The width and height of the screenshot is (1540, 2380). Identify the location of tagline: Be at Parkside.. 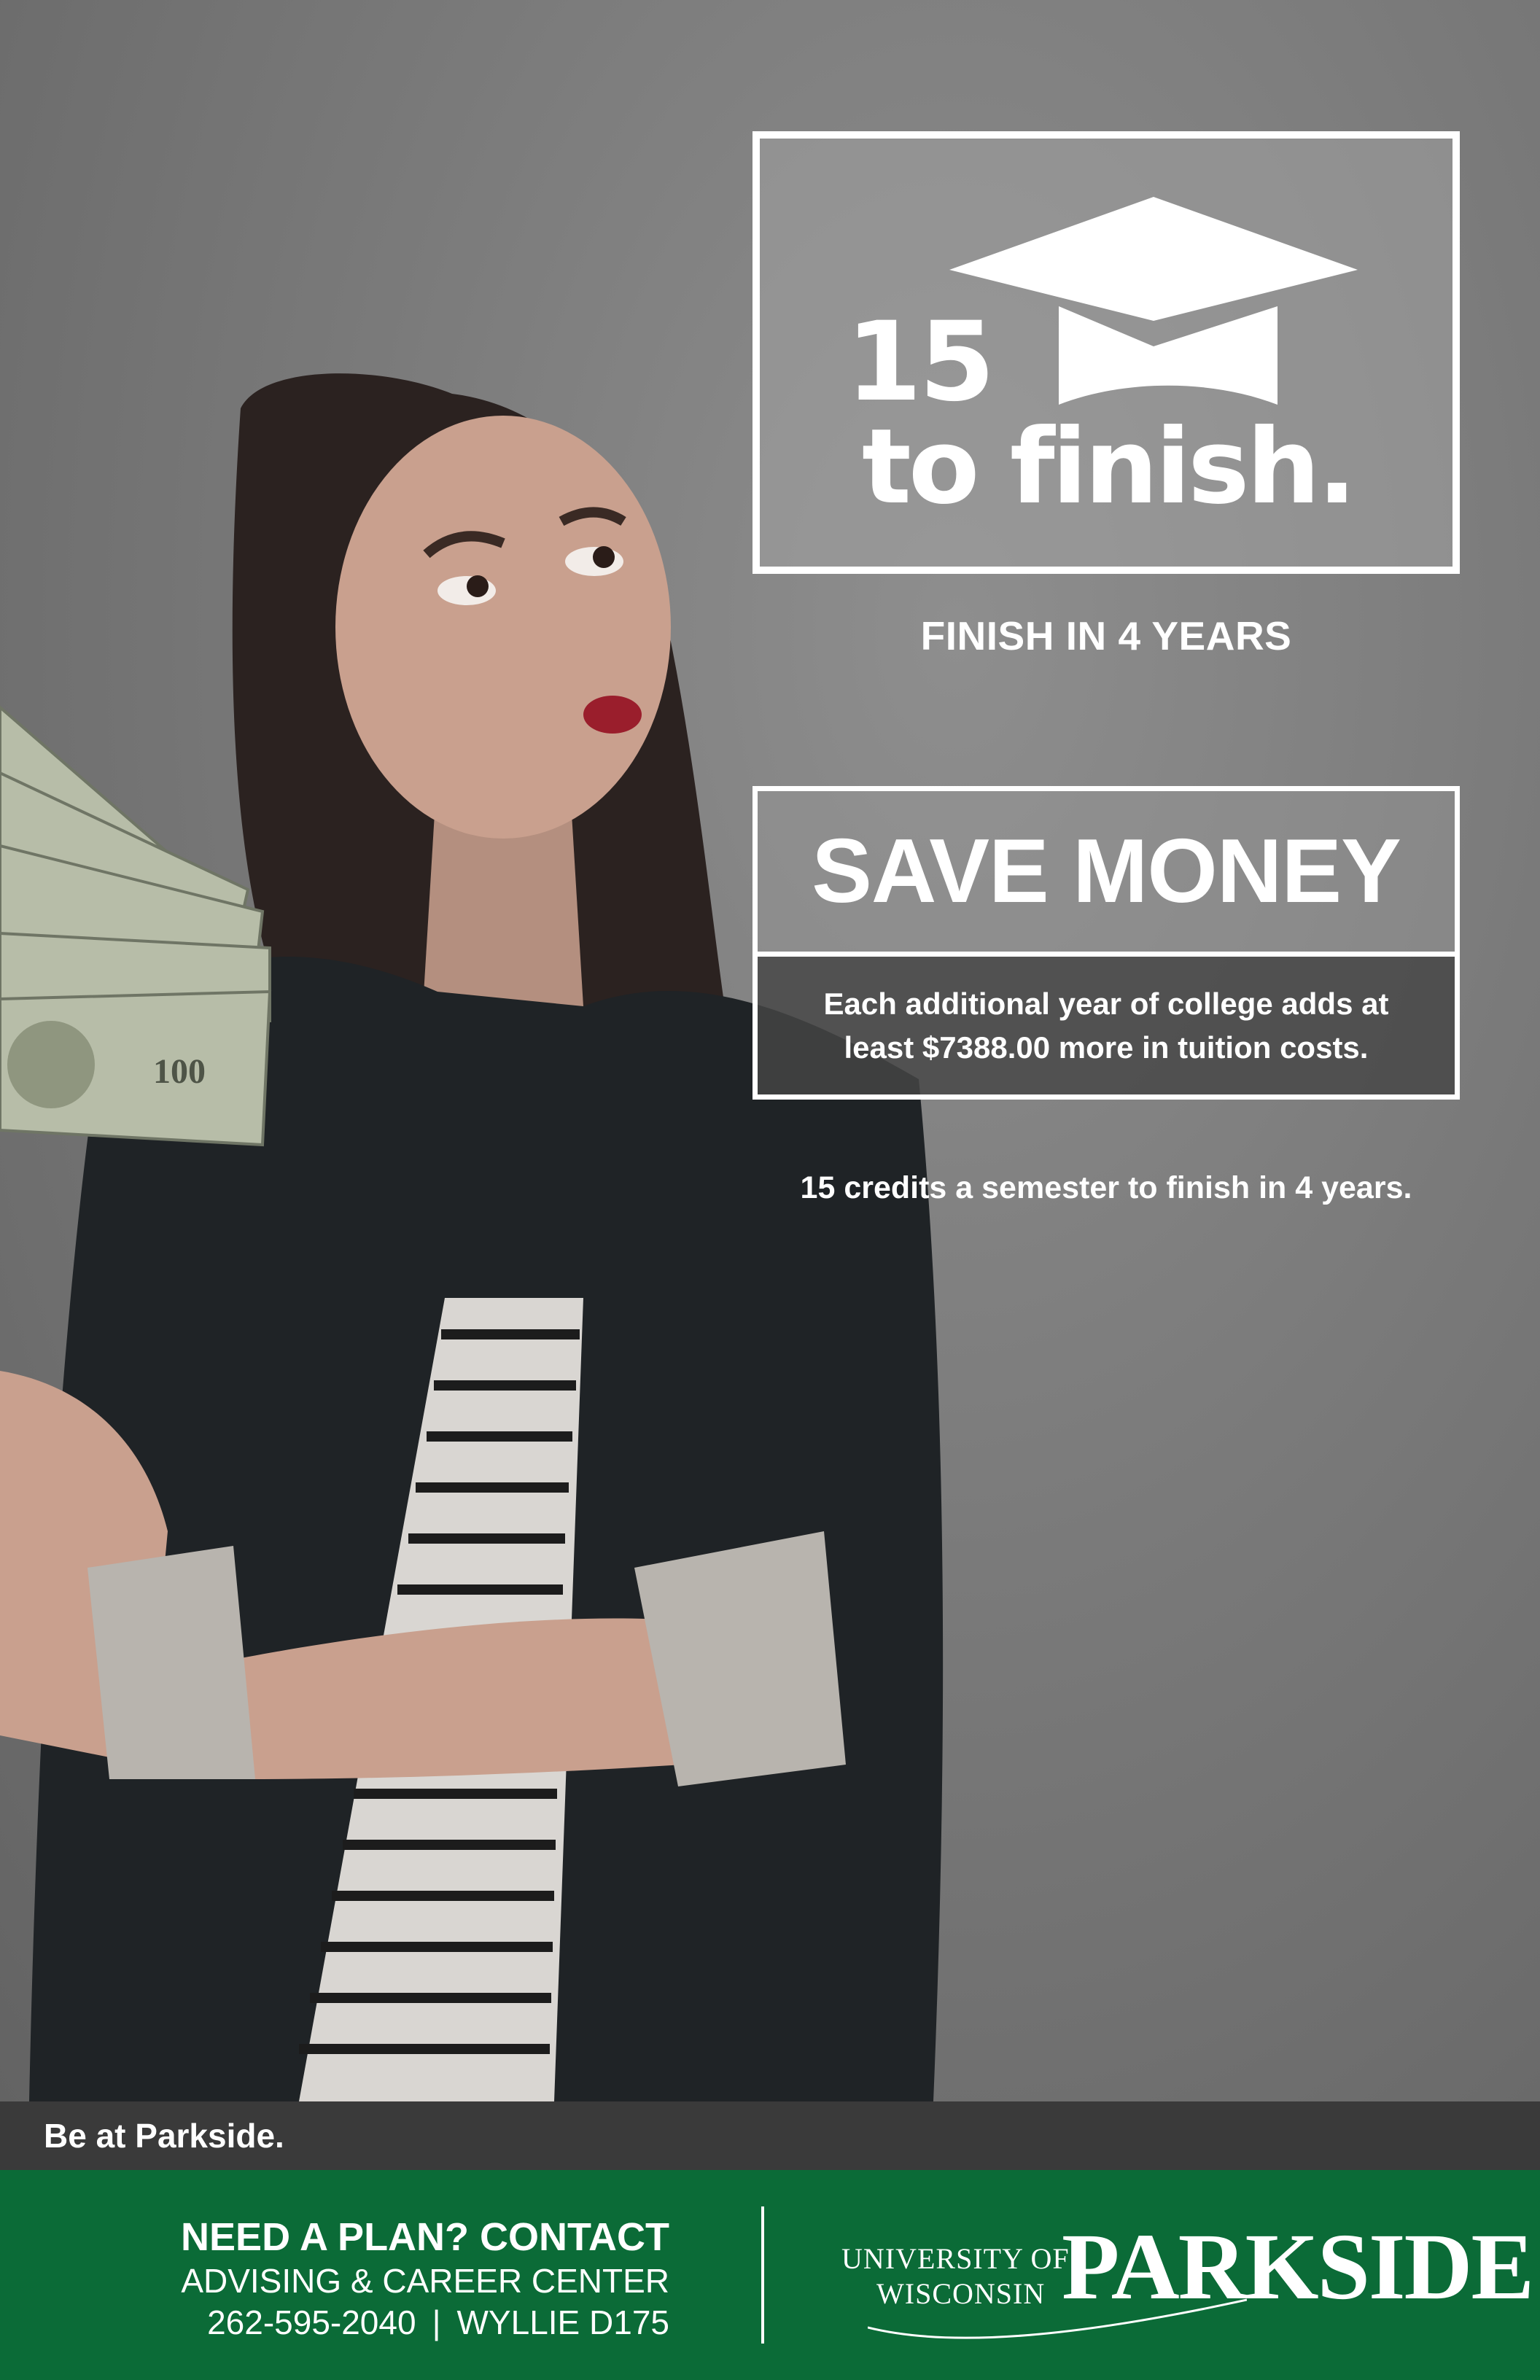
(164, 2136).